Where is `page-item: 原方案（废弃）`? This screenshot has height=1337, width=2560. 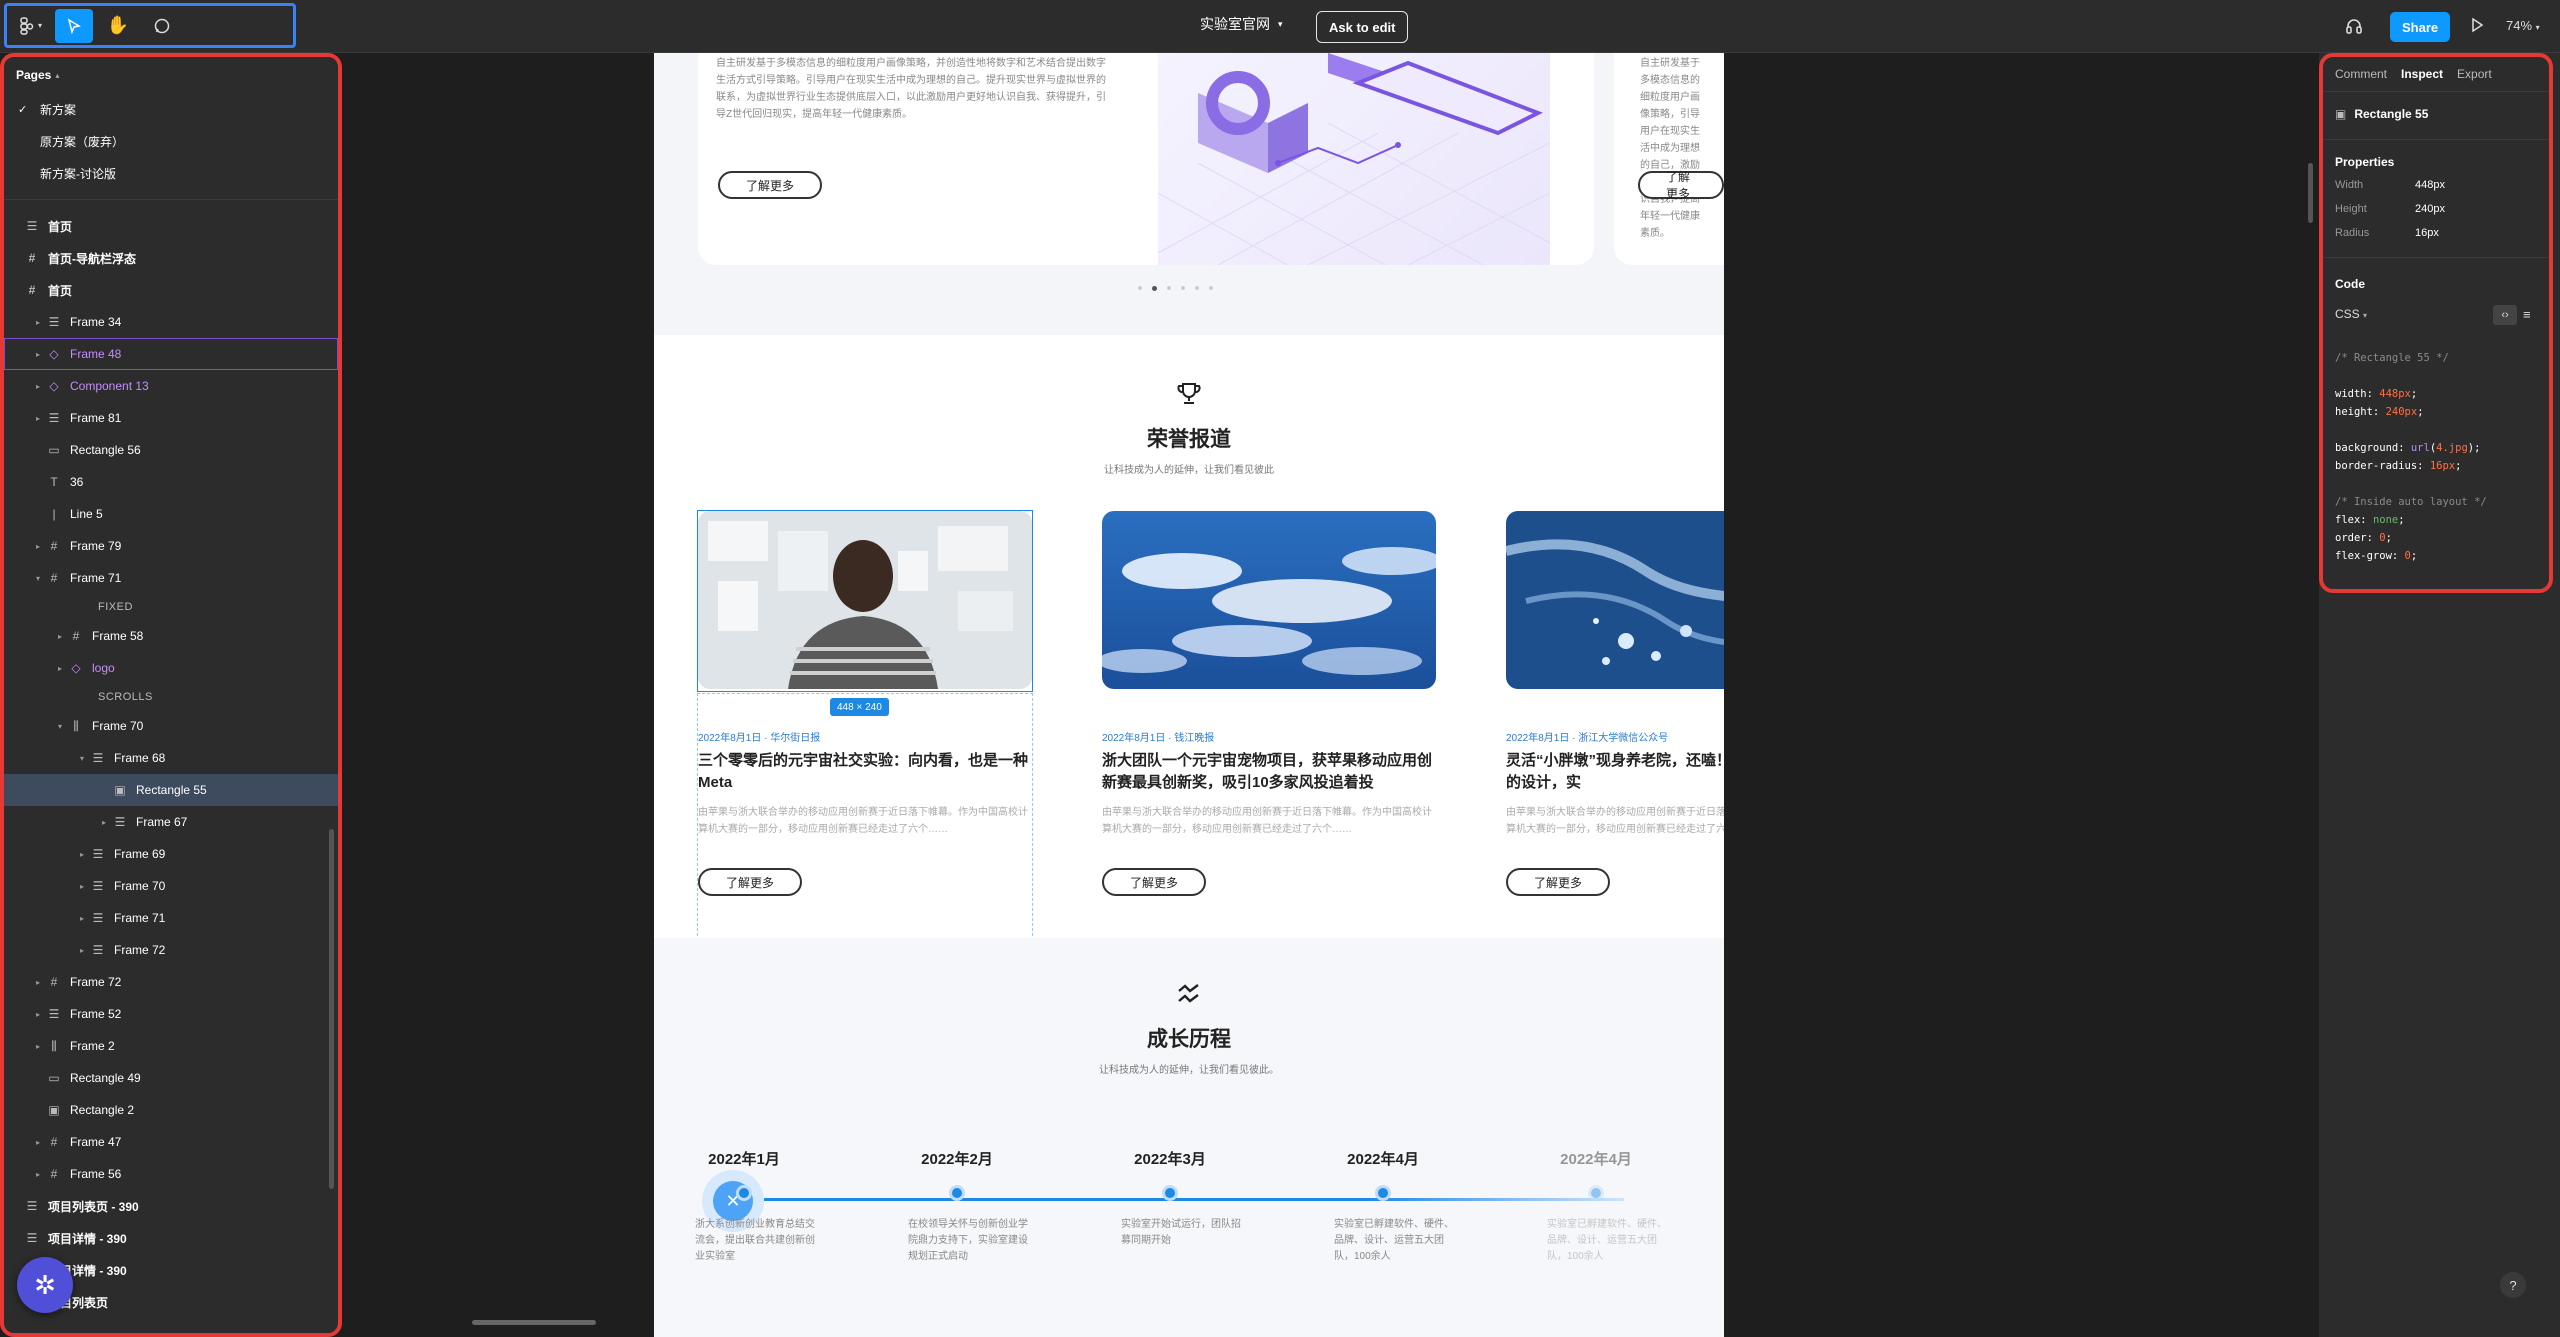 page-item: 原方案（废弃） is located at coordinates (171, 141).